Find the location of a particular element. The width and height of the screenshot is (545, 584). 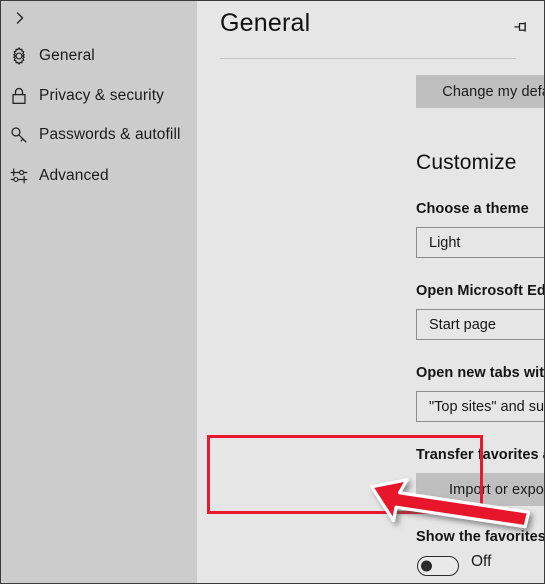

theme-dropdown-value: Light is located at coordinates (445, 242).